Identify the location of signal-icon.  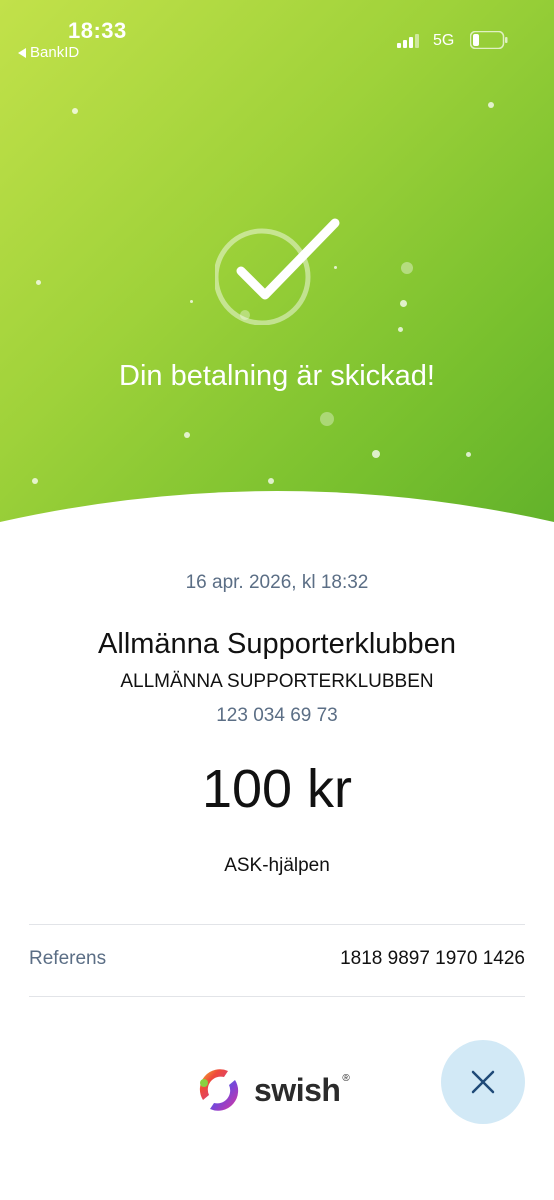
(408, 41).